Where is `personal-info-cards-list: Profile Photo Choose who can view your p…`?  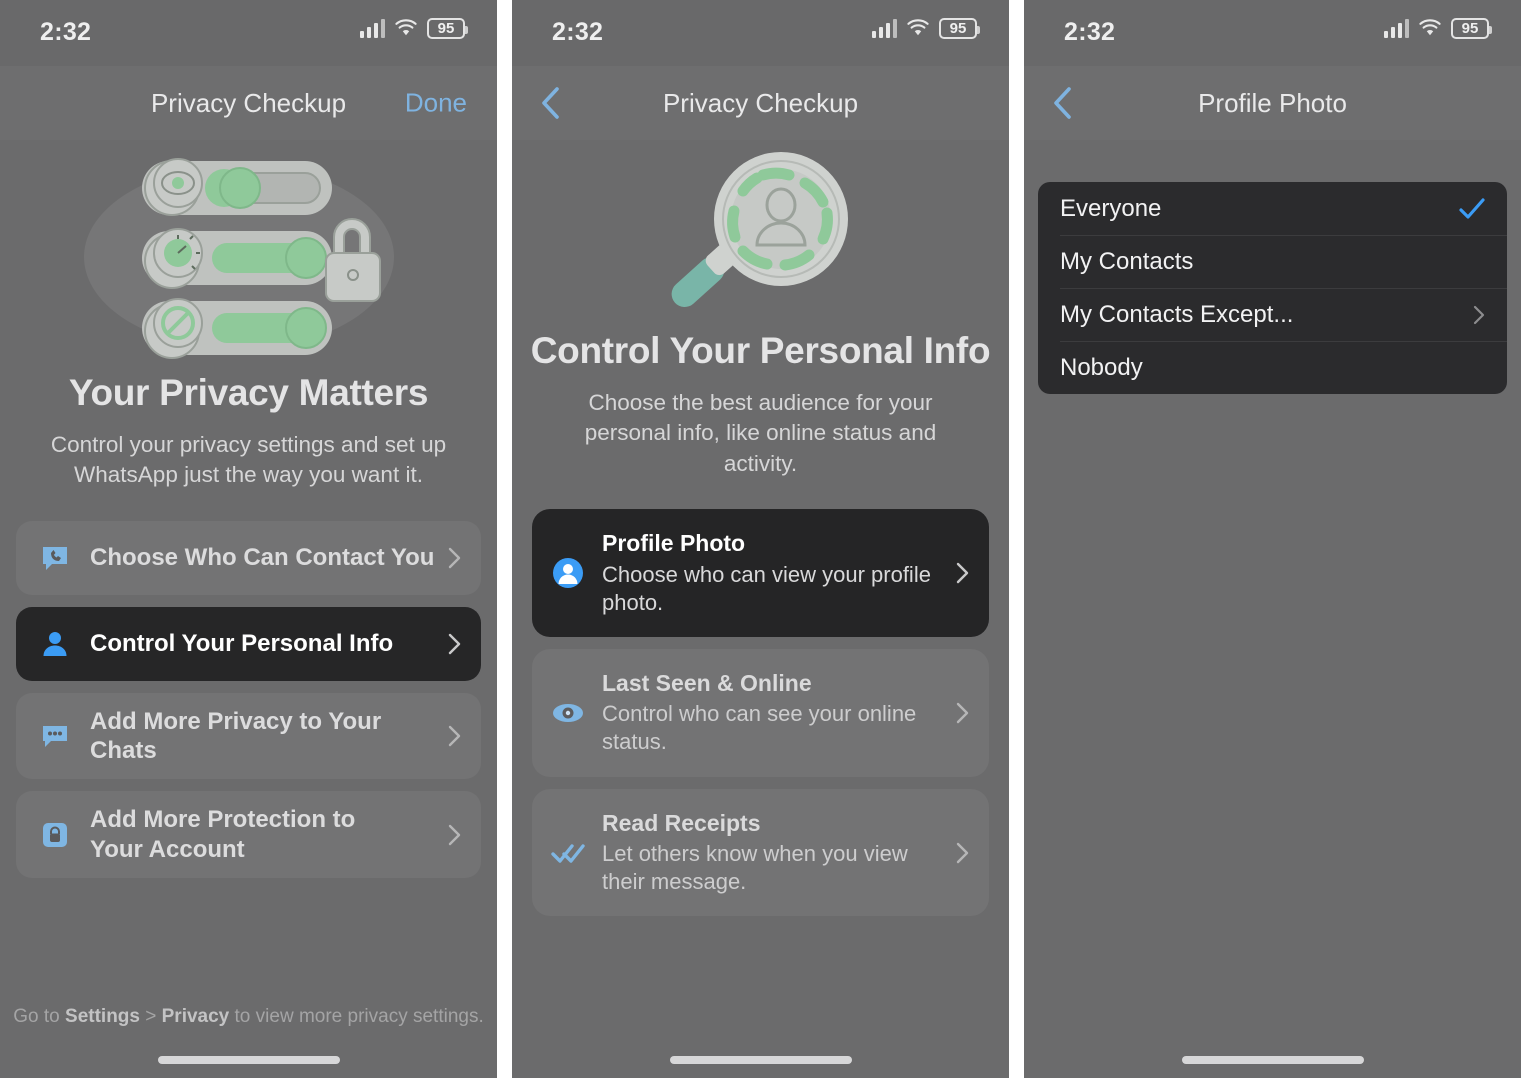 personal-info-cards-list: Profile Photo Choose who can view your p… is located at coordinates (760, 713).